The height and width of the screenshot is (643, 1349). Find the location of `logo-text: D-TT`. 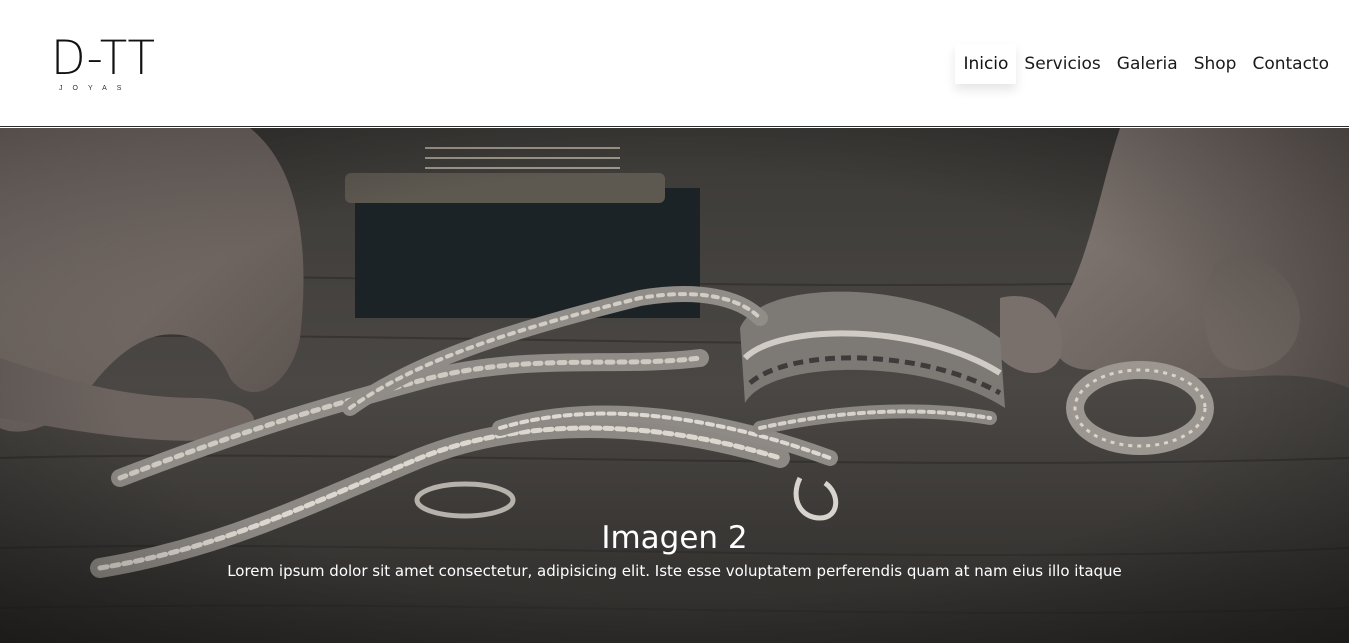

logo-text: D-TT is located at coordinates (103, 57).